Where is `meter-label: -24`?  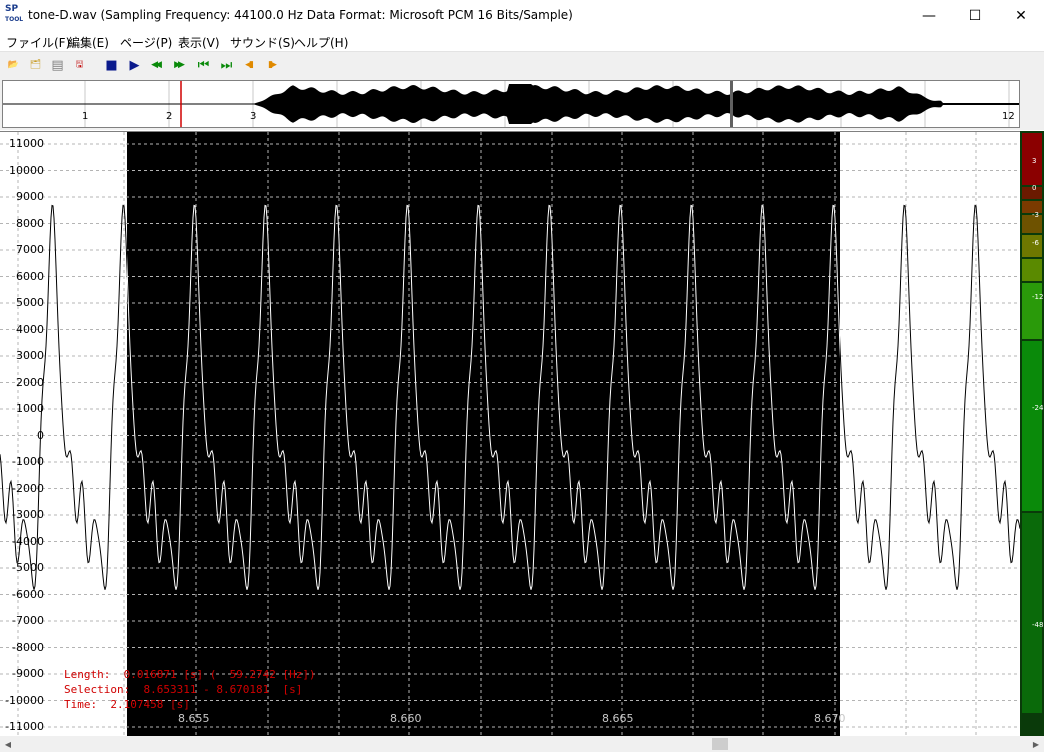 meter-label: -24 is located at coordinates (1038, 408).